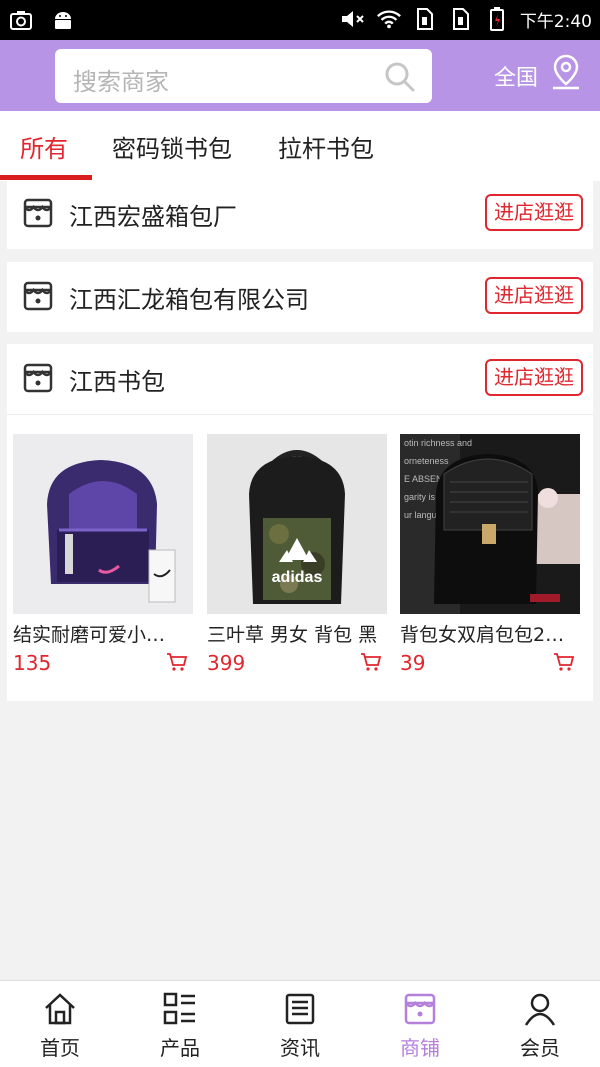 Image resolution: width=600 pixels, height=1067 pixels. What do you see at coordinates (121, 82) in the screenshot?
I see `search-placeholder: 搜索商家` at bounding box center [121, 82].